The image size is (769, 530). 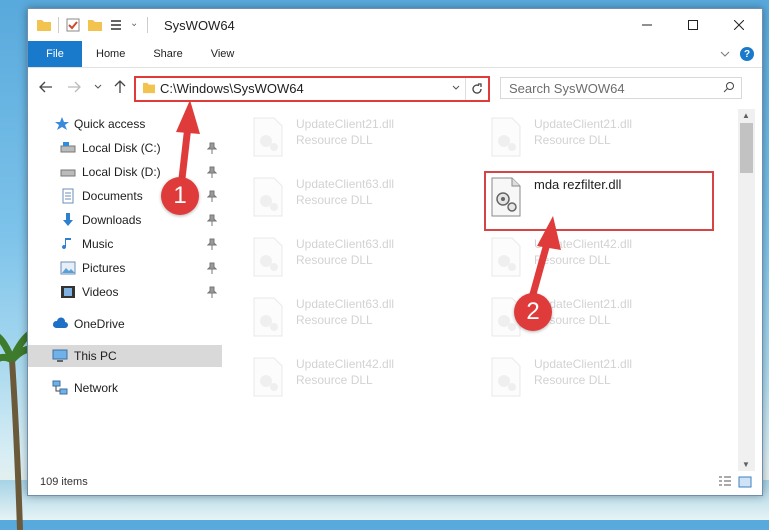 What do you see at coordinates (95, 356) in the screenshot?
I see `sidebar-item-label: This PC` at bounding box center [95, 356].